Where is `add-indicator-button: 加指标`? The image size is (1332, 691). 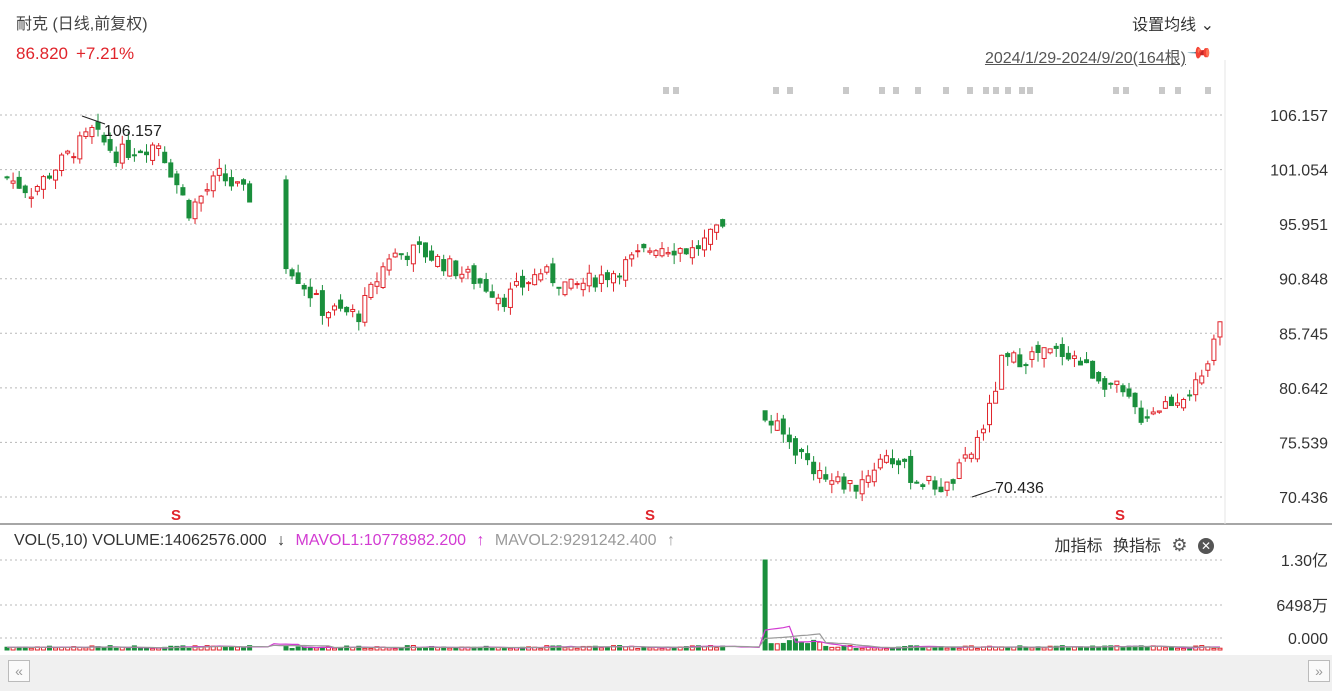 add-indicator-button: 加指标 is located at coordinates (1078, 546).